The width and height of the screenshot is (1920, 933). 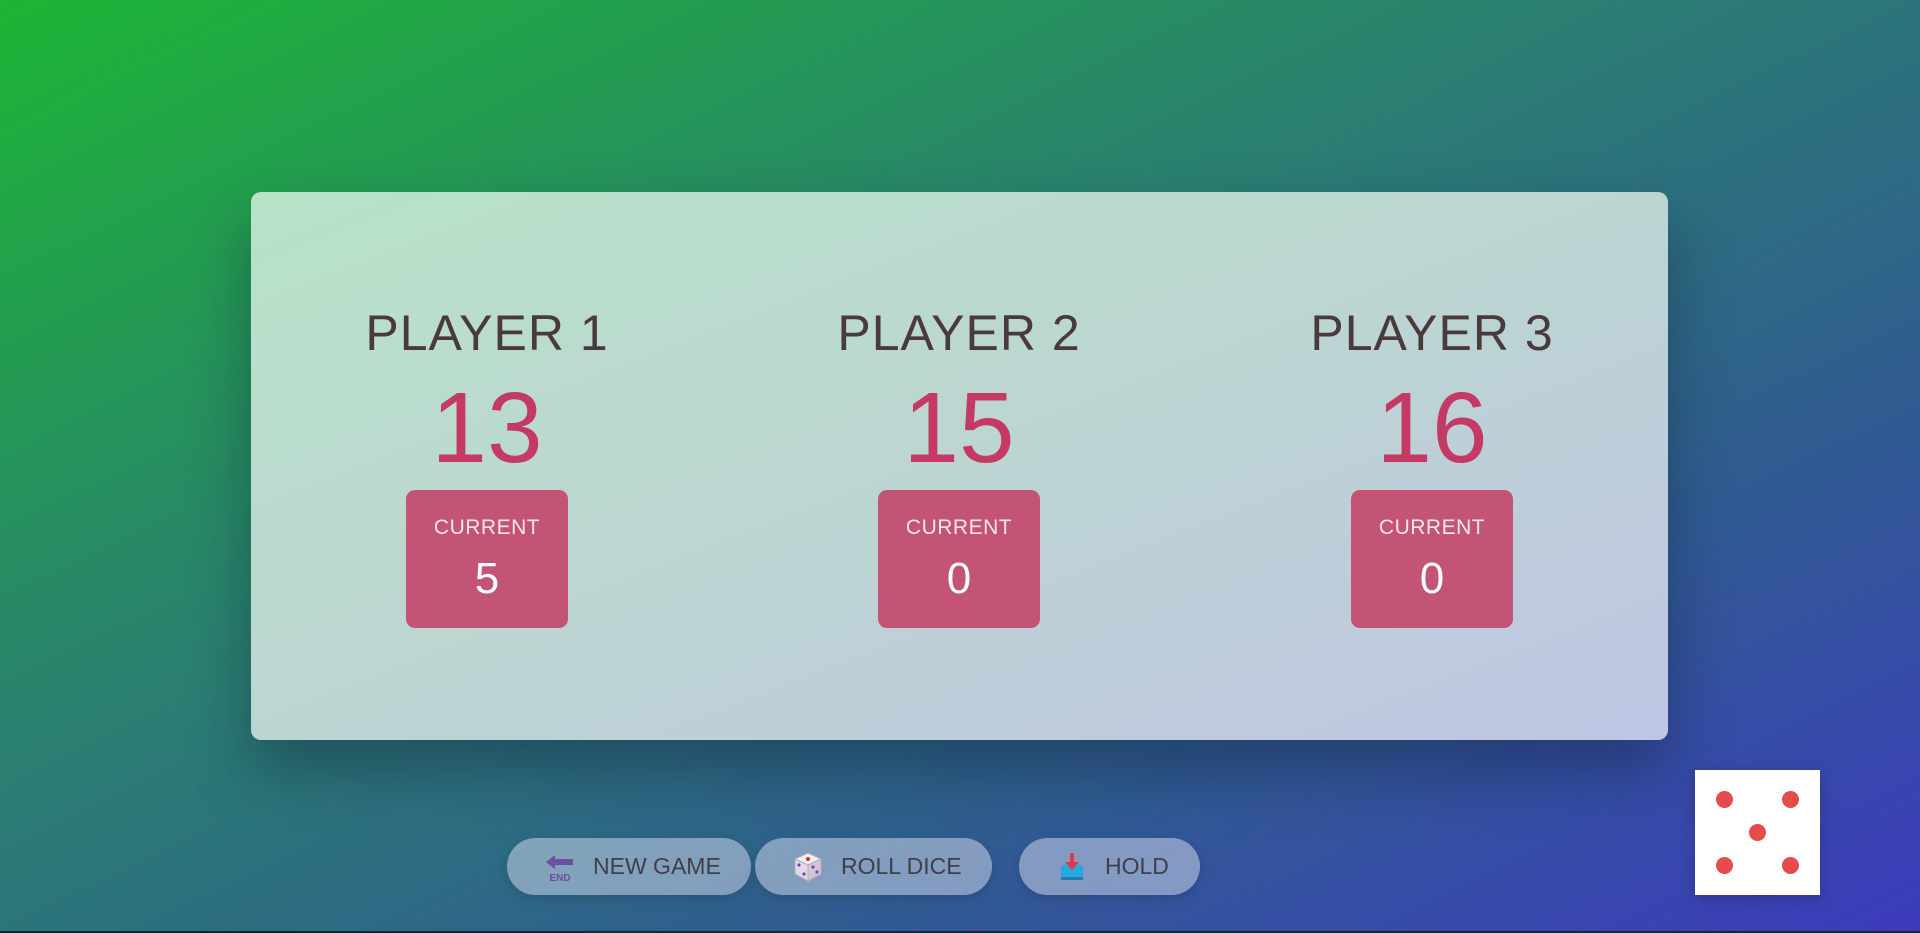 What do you see at coordinates (959, 428) in the screenshot?
I see `player-2-score: 15` at bounding box center [959, 428].